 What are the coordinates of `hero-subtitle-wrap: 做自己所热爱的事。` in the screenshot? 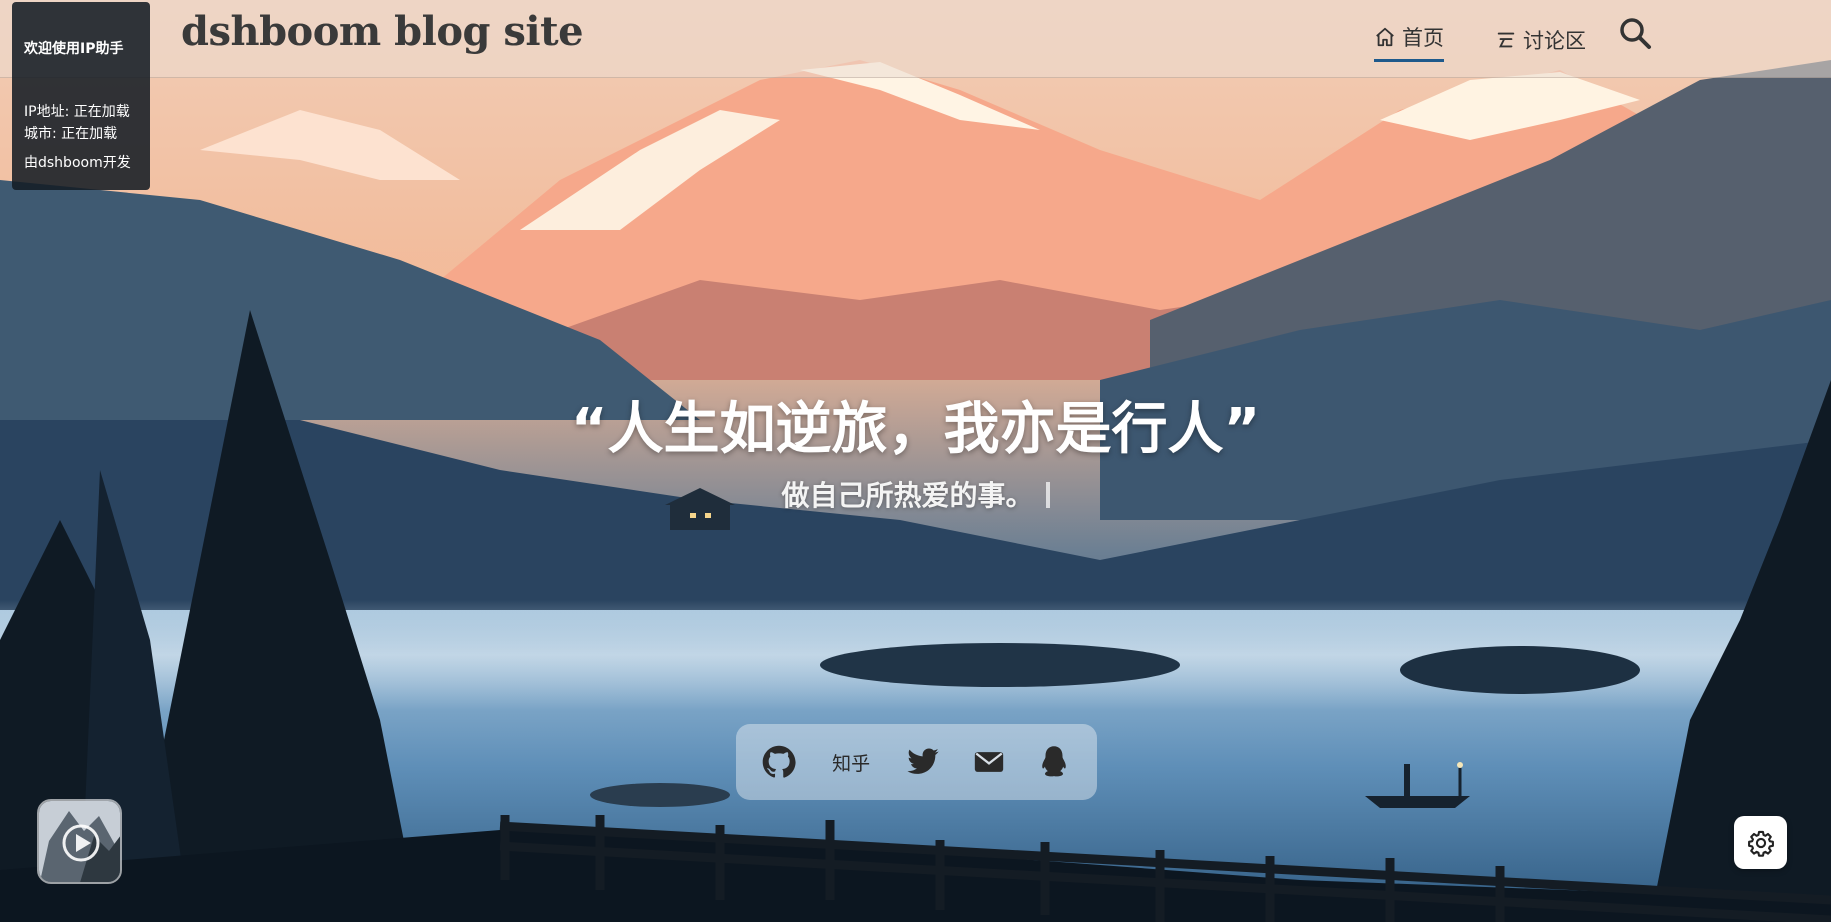 It's located at (915, 494).